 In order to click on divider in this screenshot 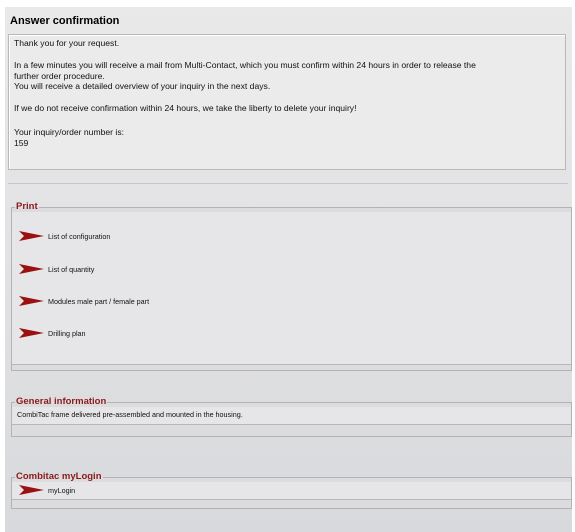, I will do `click(288, 183)`.